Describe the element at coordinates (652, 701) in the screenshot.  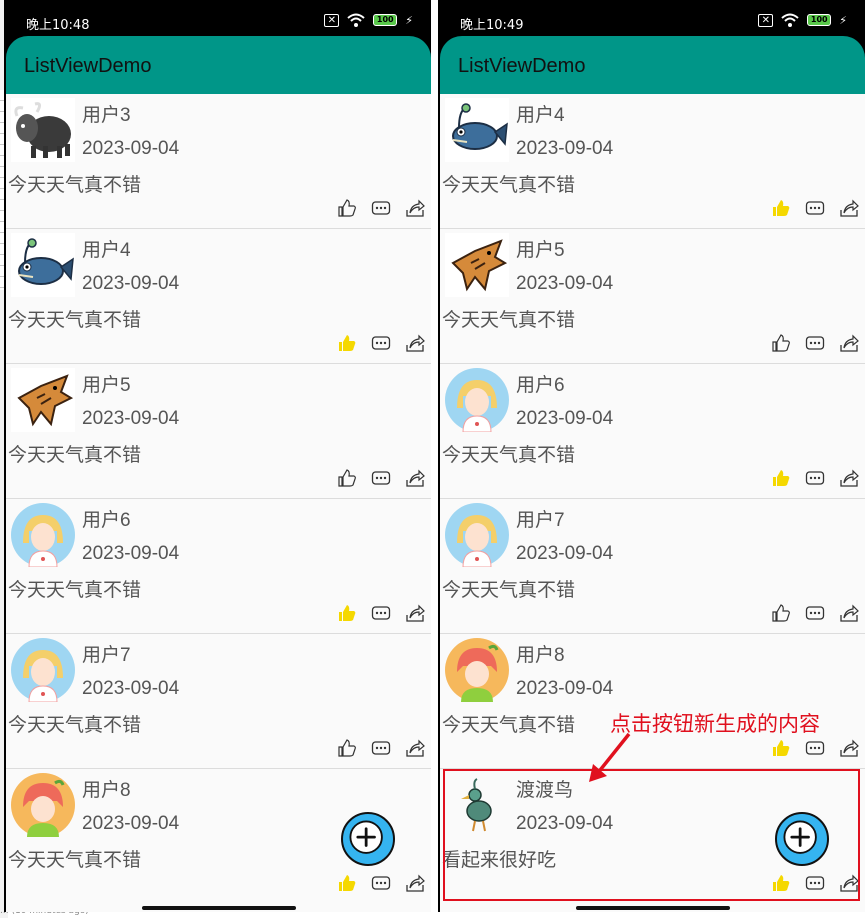
I see `list-item: 用户8 2023-09-04 今天天气真不错` at that location.